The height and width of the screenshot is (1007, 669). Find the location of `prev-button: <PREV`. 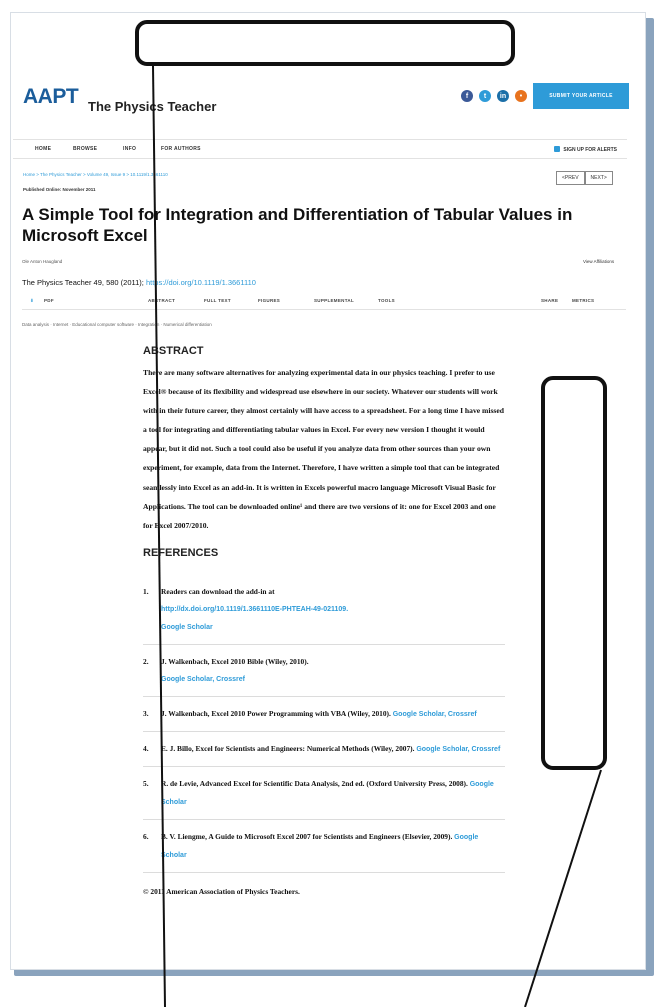

prev-button: <PREV is located at coordinates (570, 178).